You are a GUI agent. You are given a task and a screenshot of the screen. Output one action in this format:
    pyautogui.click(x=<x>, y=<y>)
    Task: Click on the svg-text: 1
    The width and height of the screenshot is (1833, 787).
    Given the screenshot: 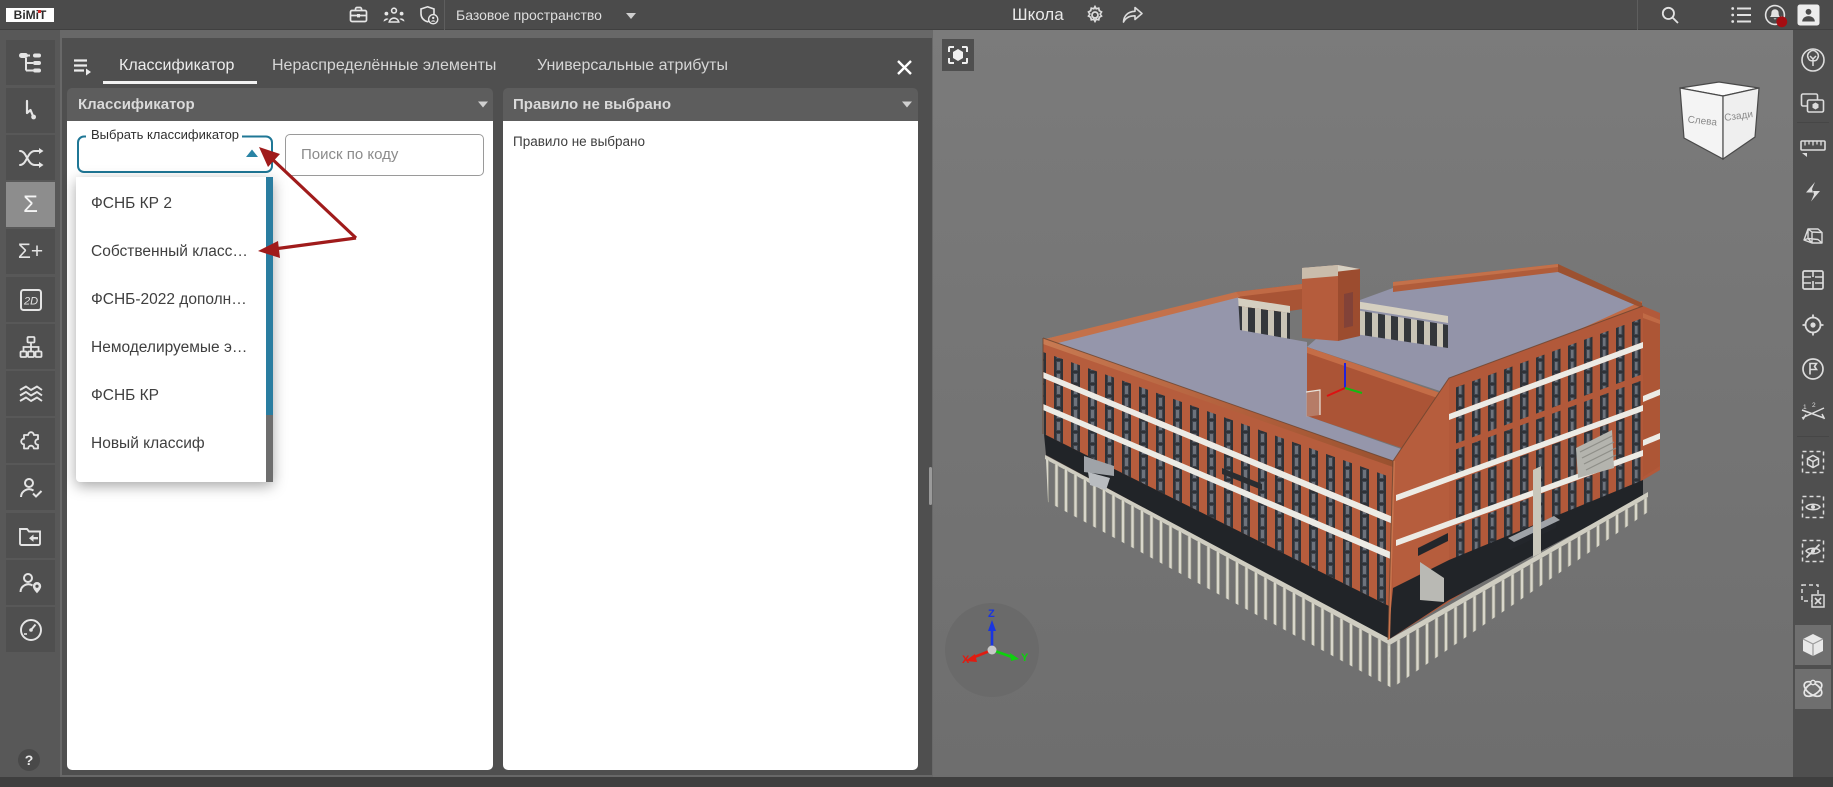 What is the action you would take?
    pyautogui.click(x=1805, y=407)
    